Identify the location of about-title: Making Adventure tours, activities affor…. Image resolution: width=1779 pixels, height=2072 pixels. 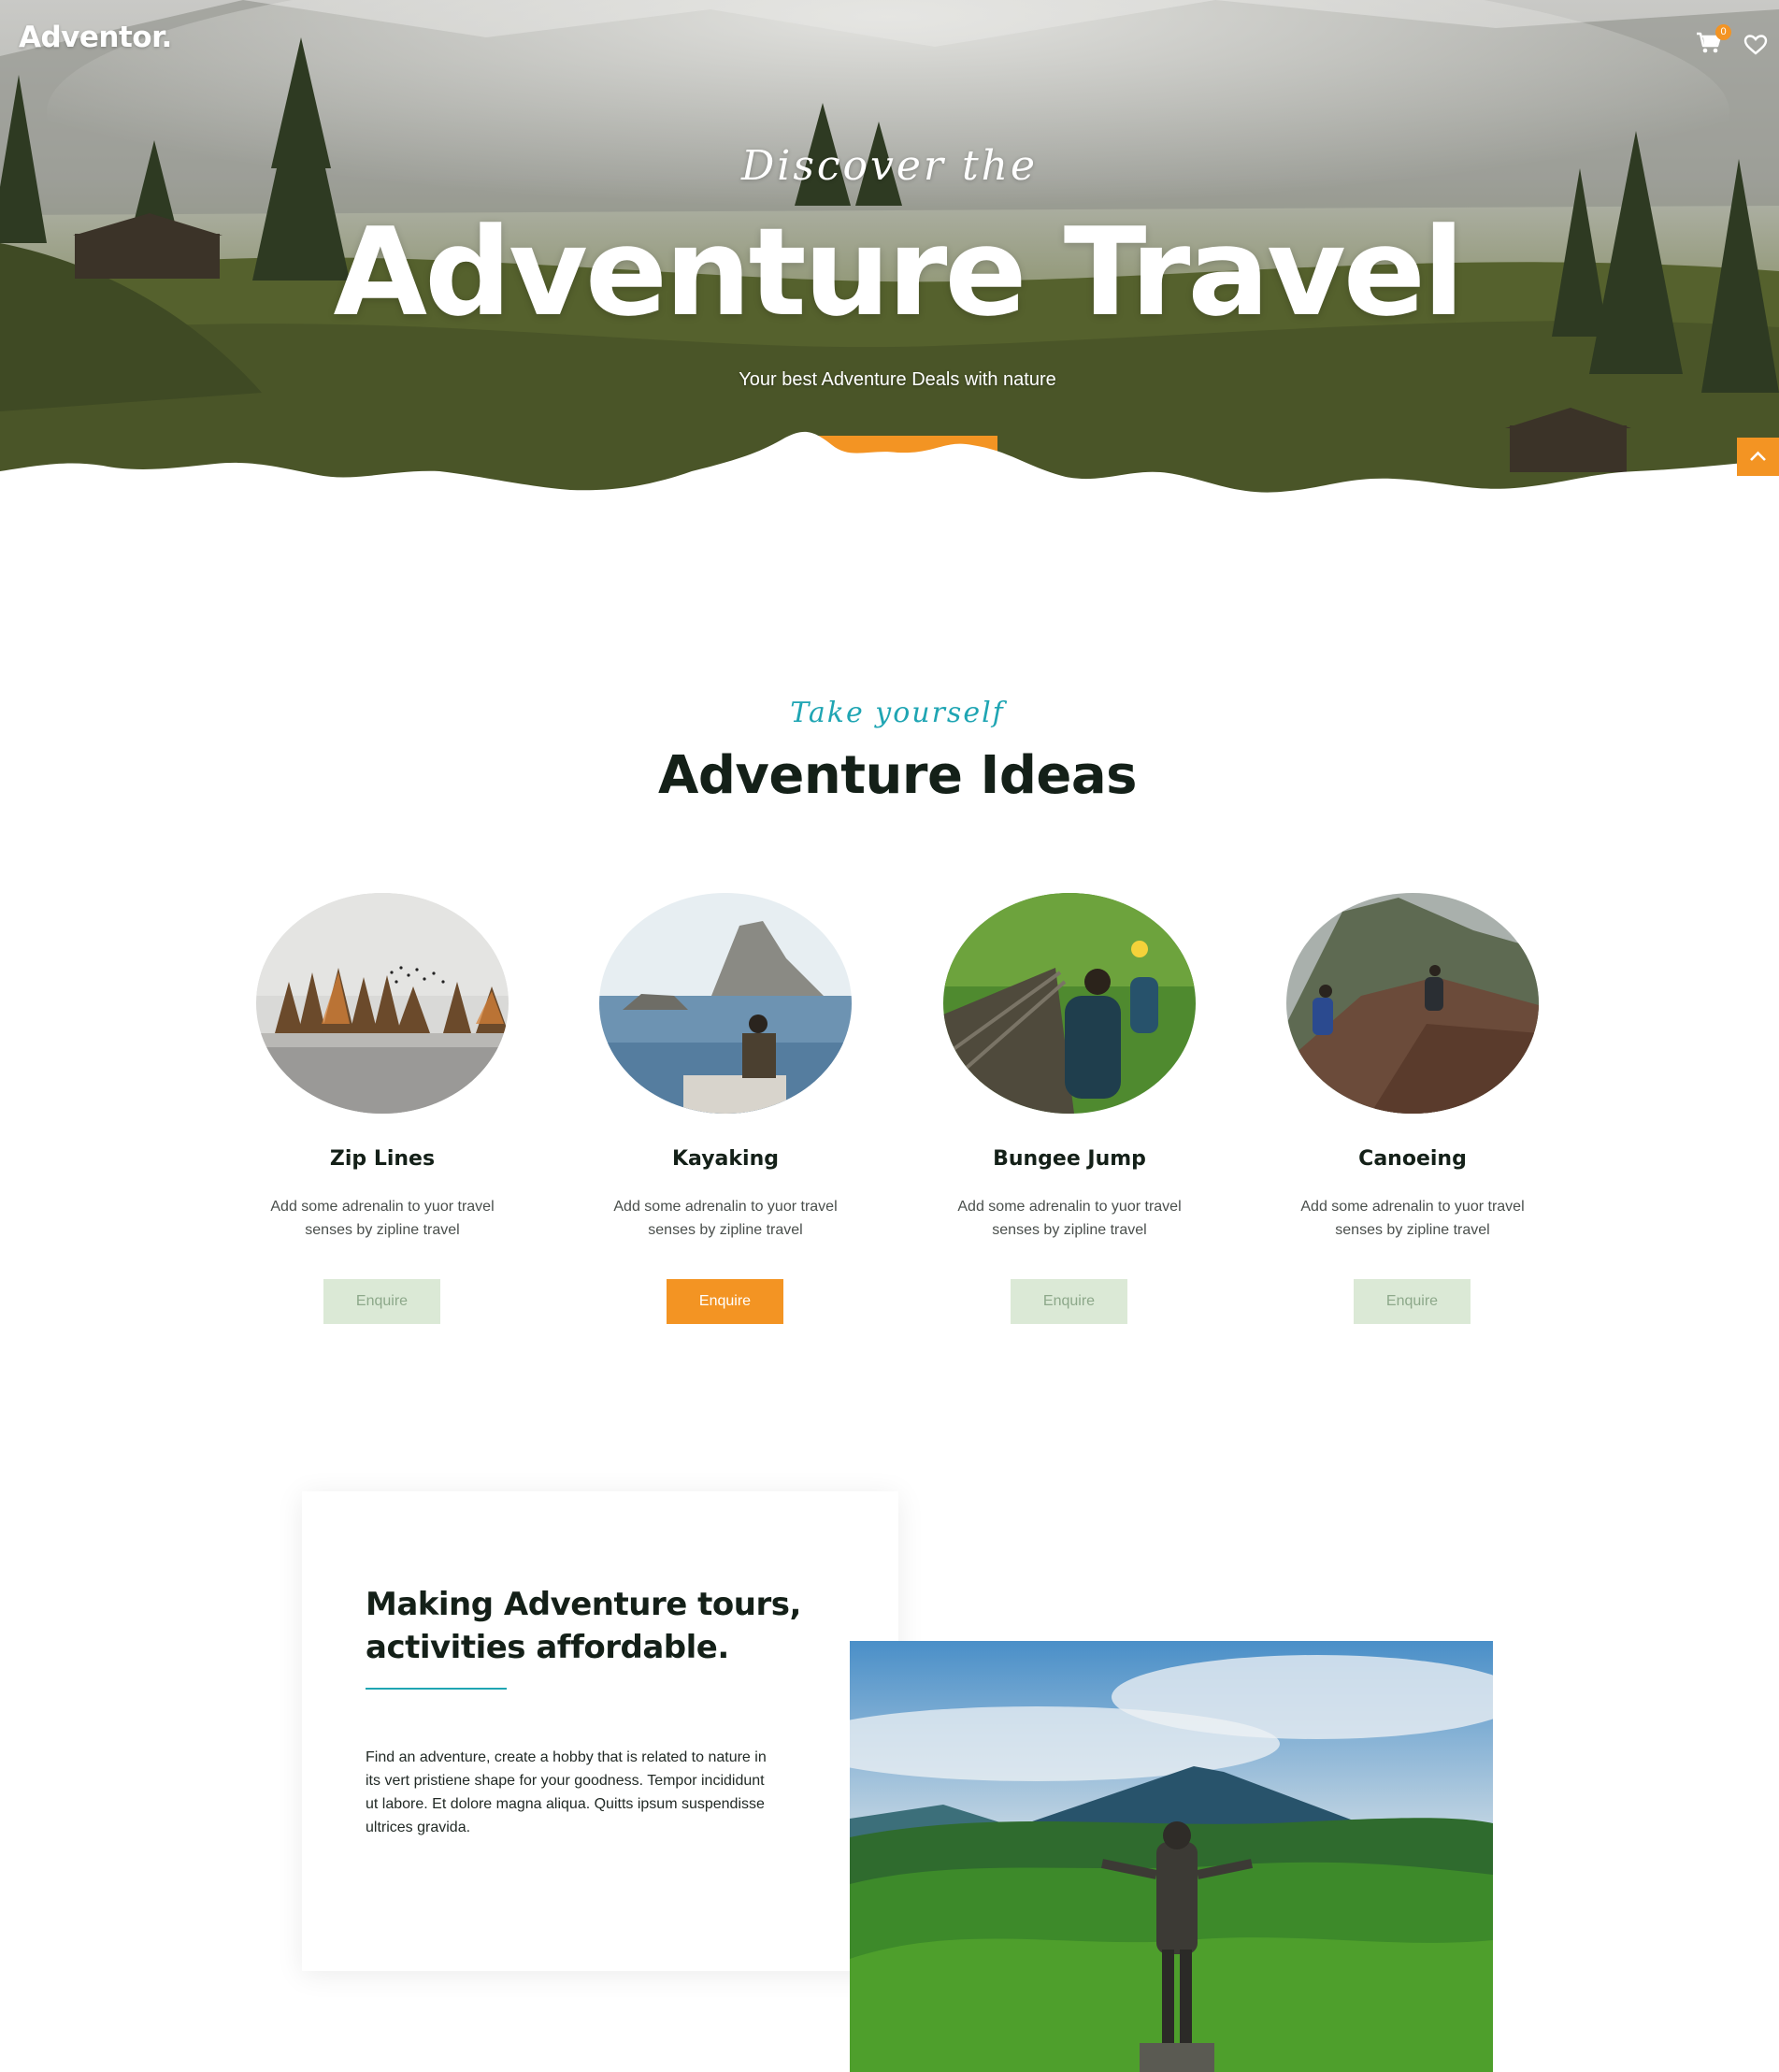
(584, 1626).